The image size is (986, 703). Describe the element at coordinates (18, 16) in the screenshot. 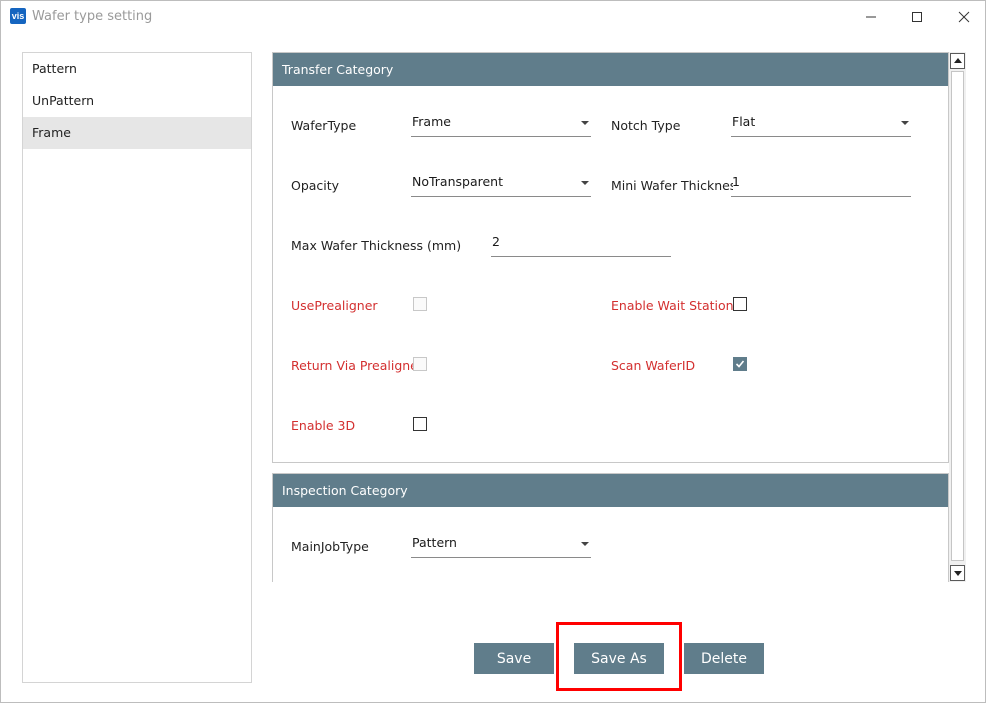

I see `app-logo-icon: vis` at that location.